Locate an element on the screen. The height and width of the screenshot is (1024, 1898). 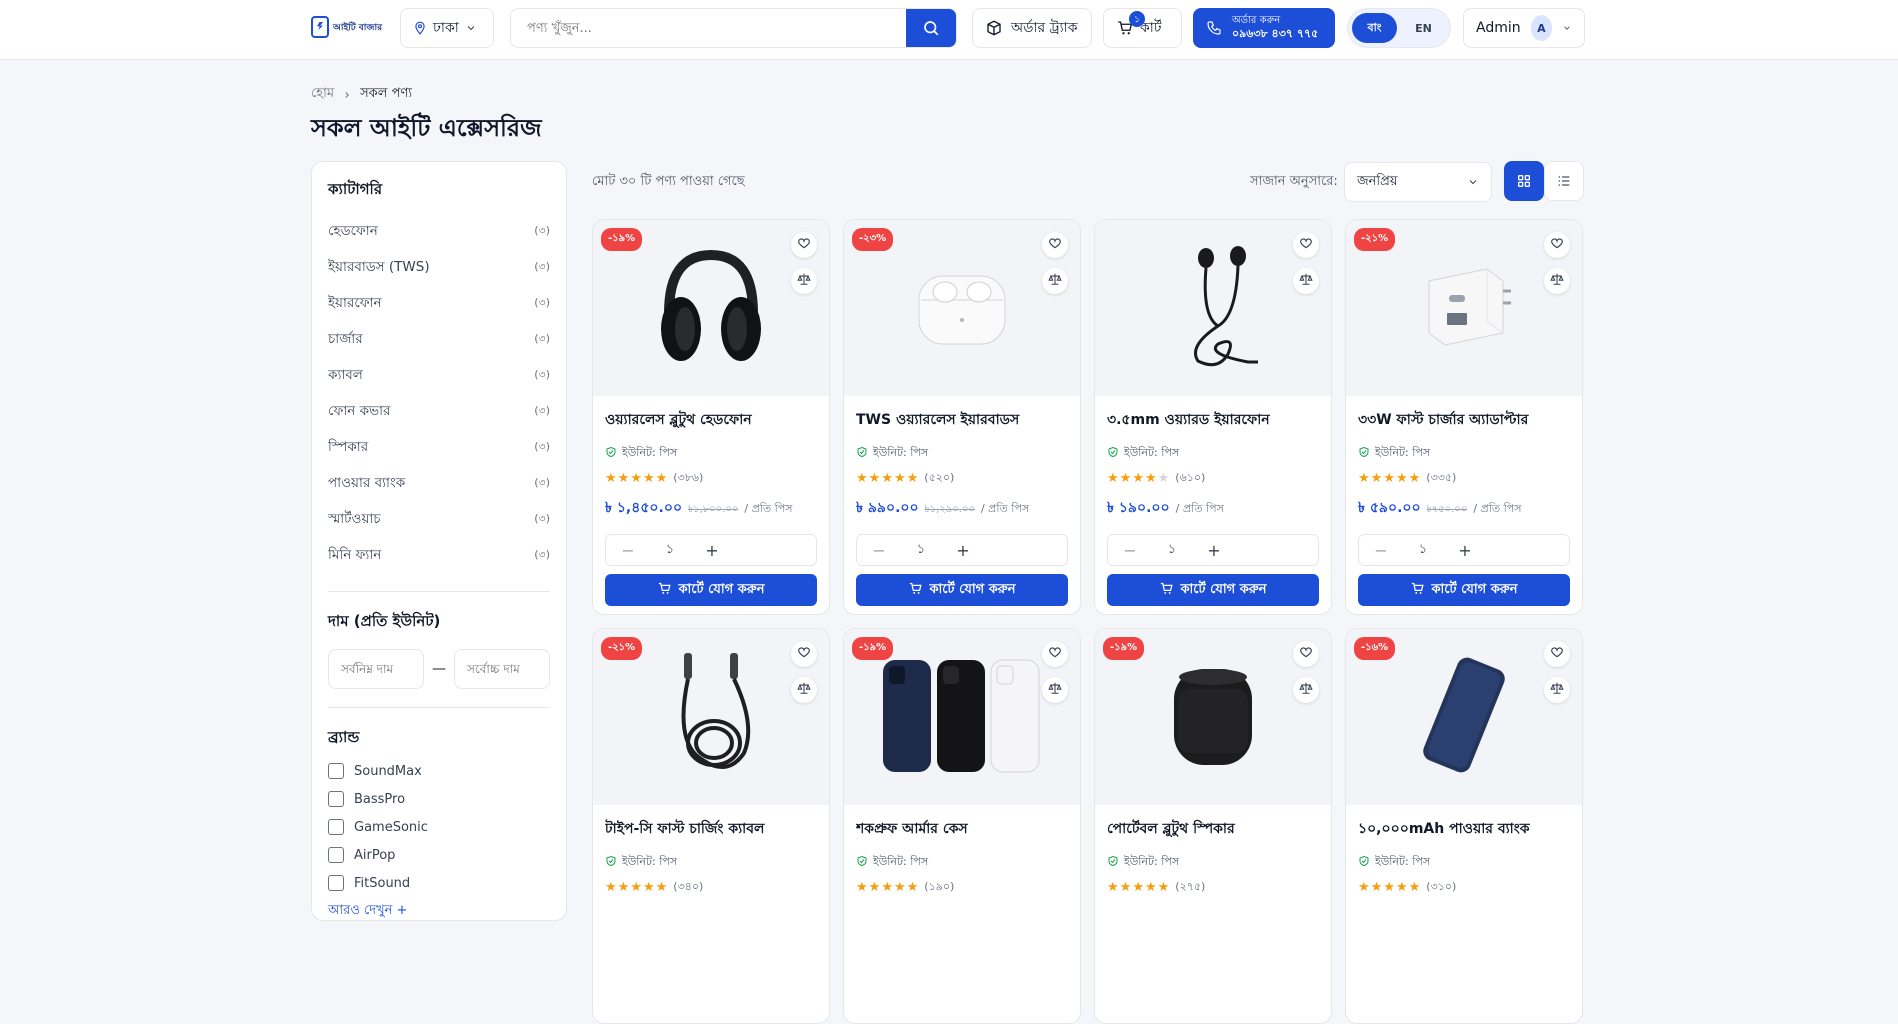
product-image: -২৩% is located at coordinates (962, 308).